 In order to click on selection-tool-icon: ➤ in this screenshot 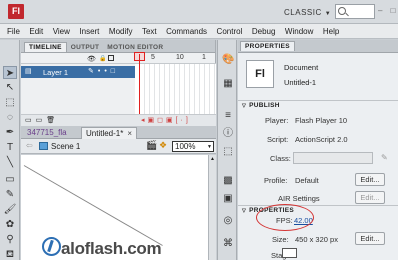, I will do `click(10, 72)`.